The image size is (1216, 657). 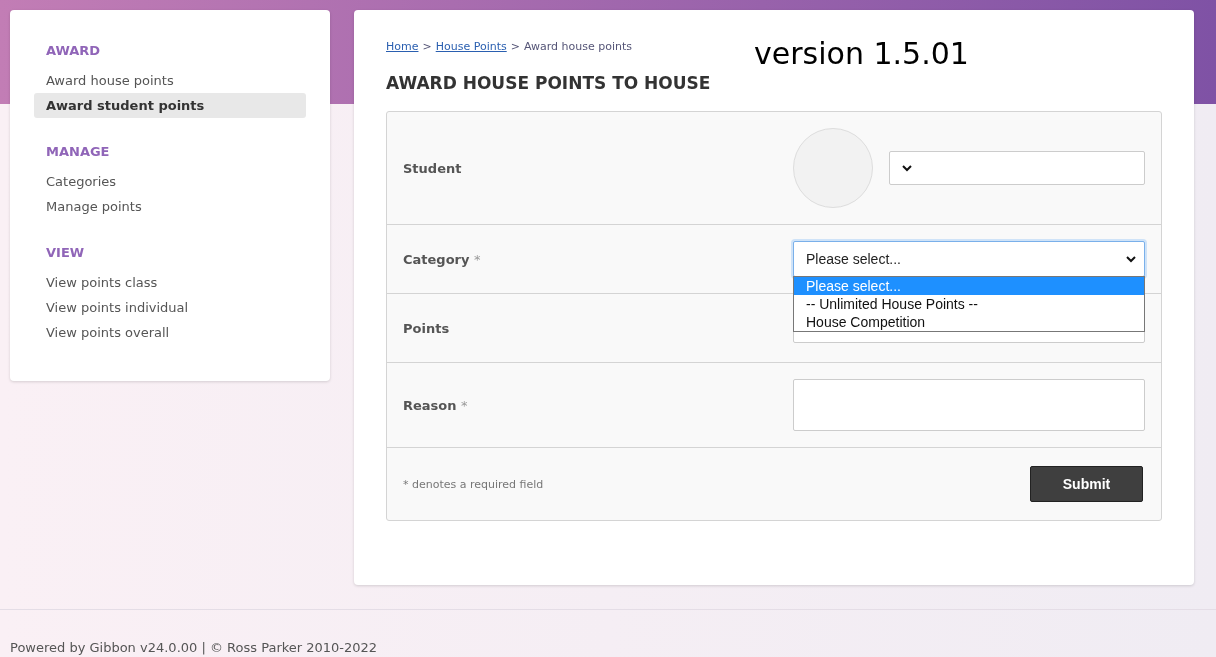 I want to click on dropdown-option: -- Unlimited House Points --, so click(x=969, y=304).